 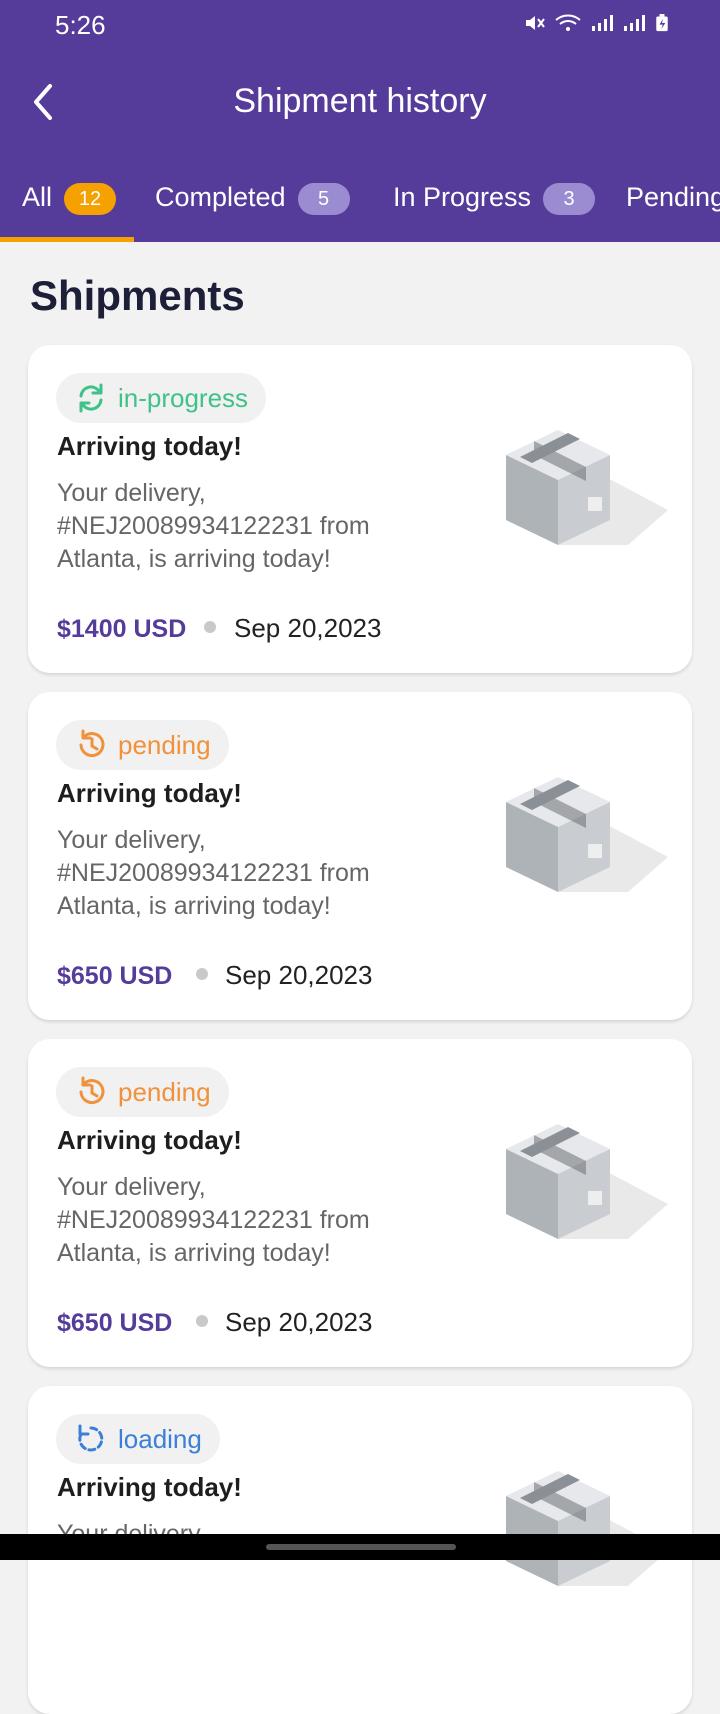 I want to click on tab-count-badge: 5, so click(x=323, y=199).